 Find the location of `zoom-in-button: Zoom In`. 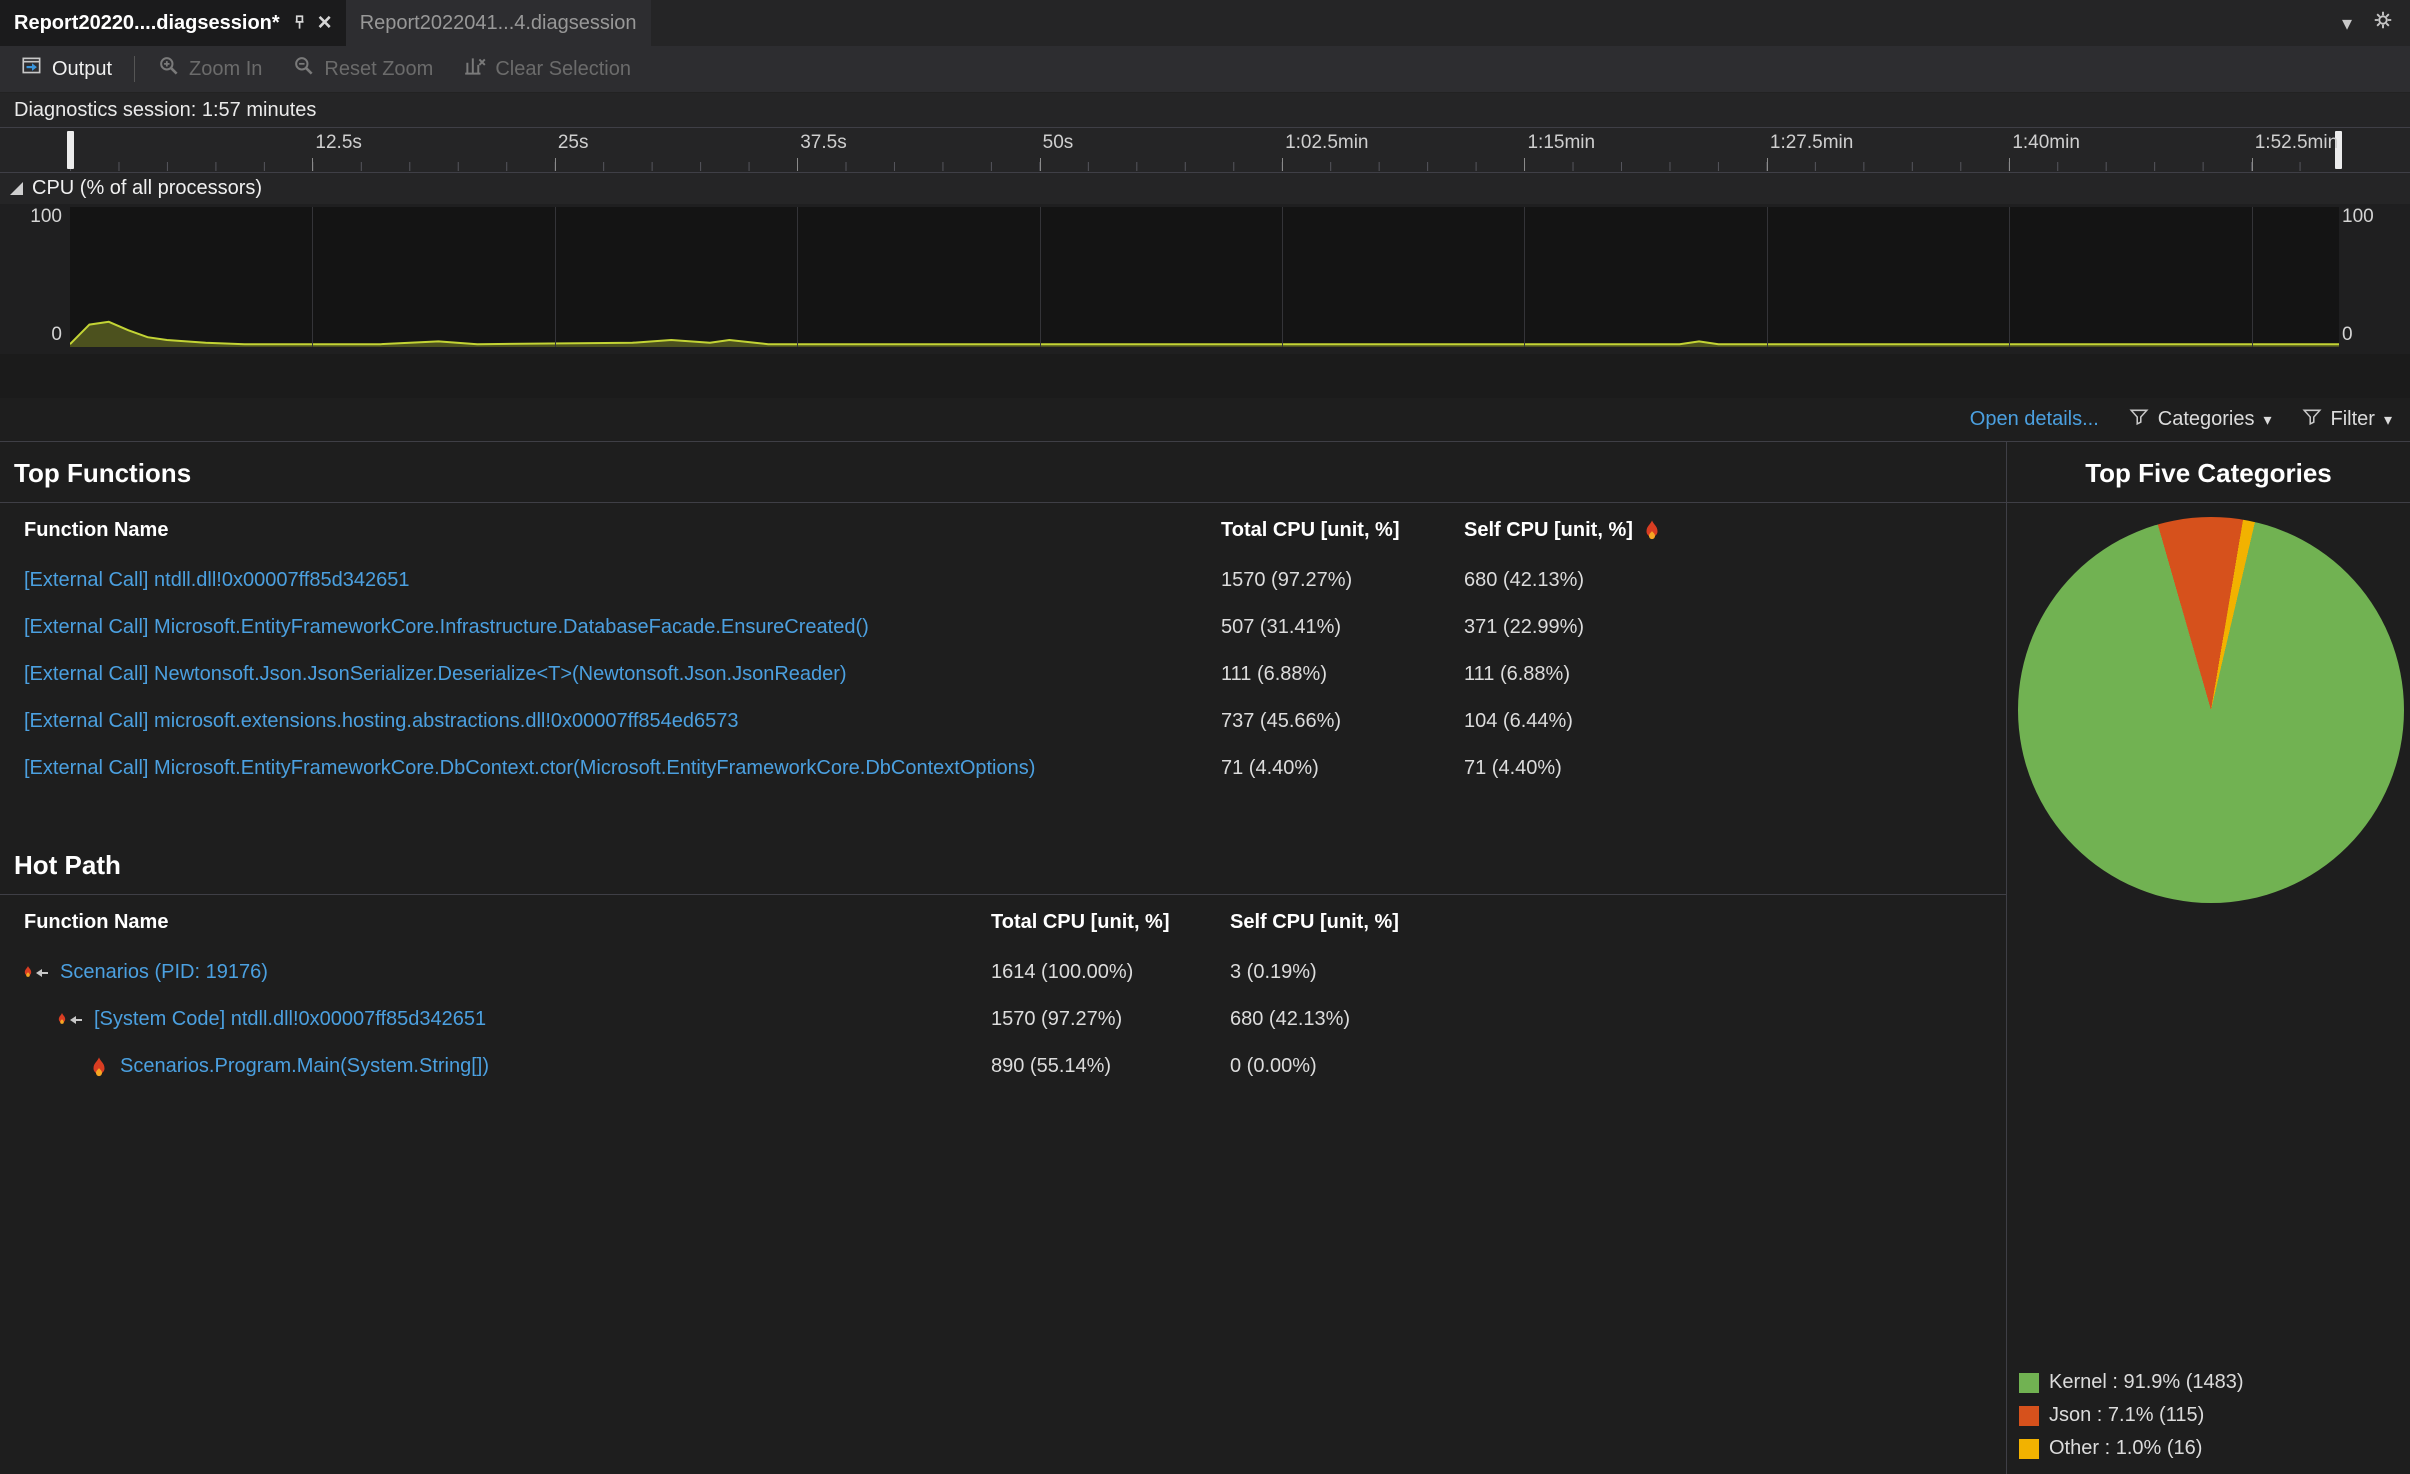

zoom-in-button: Zoom In is located at coordinates (209, 69).